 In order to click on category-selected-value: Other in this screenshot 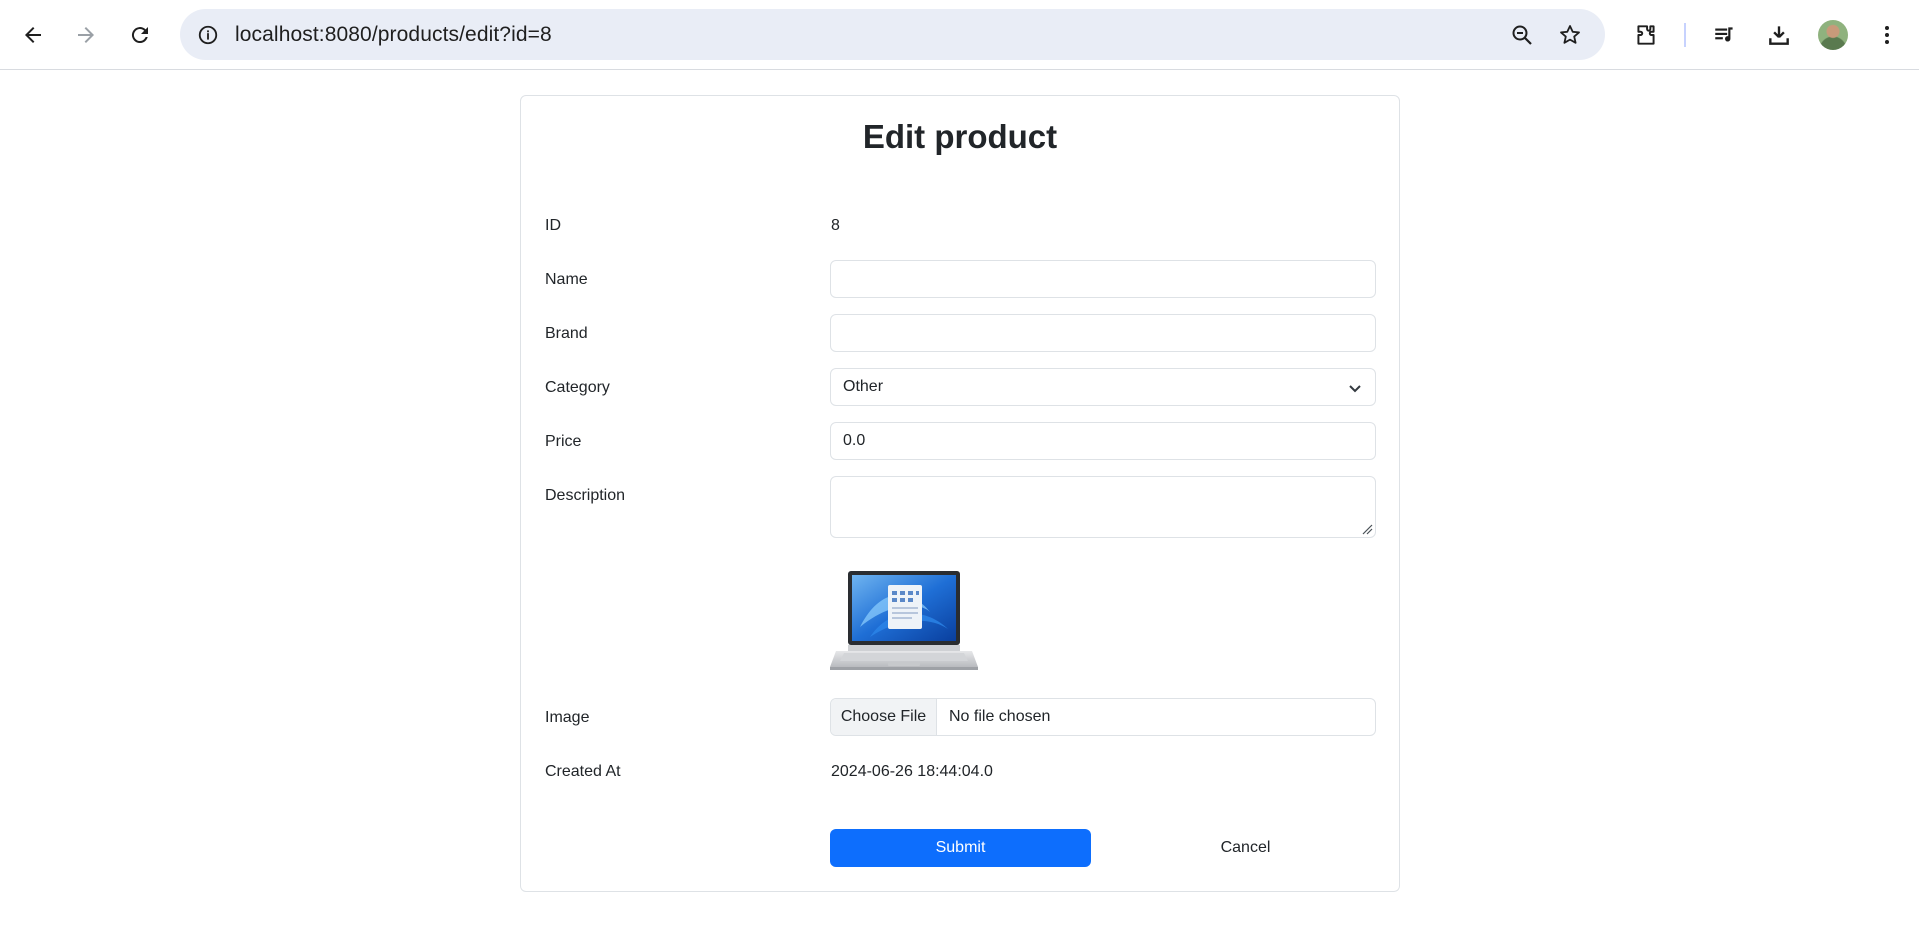, I will do `click(863, 386)`.